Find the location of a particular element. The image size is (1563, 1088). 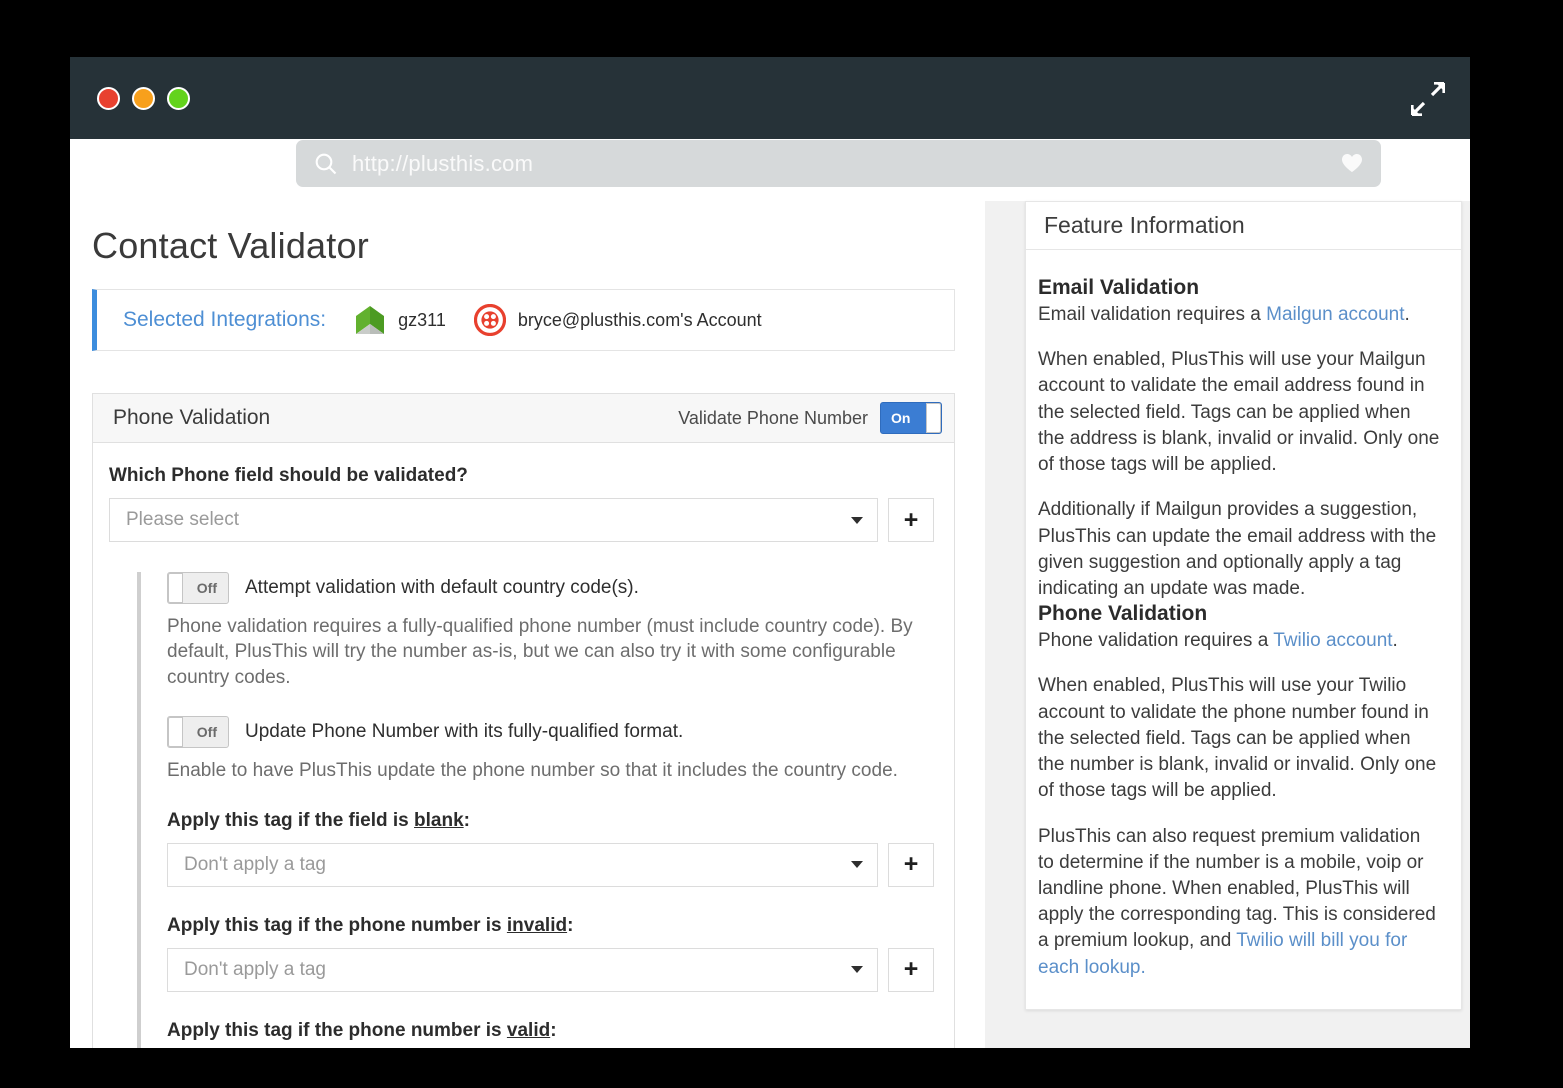

mailgun-account-link: Mailgun account is located at coordinates (1335, 314).